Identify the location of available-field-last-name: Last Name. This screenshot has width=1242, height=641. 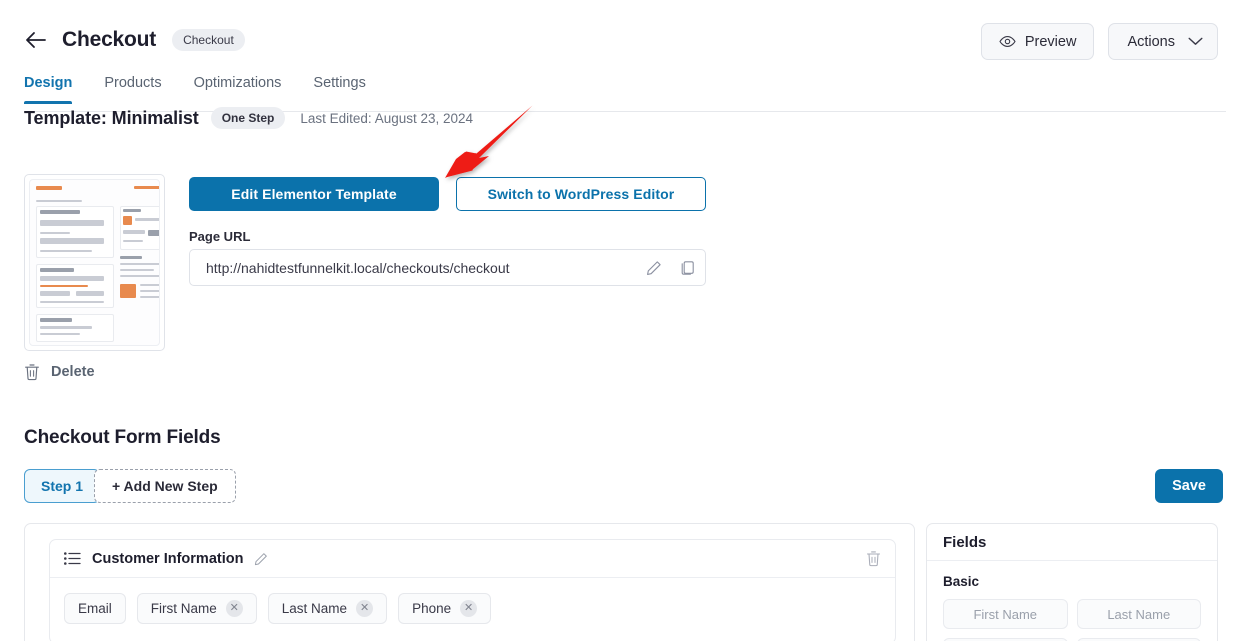
(1138, 614).